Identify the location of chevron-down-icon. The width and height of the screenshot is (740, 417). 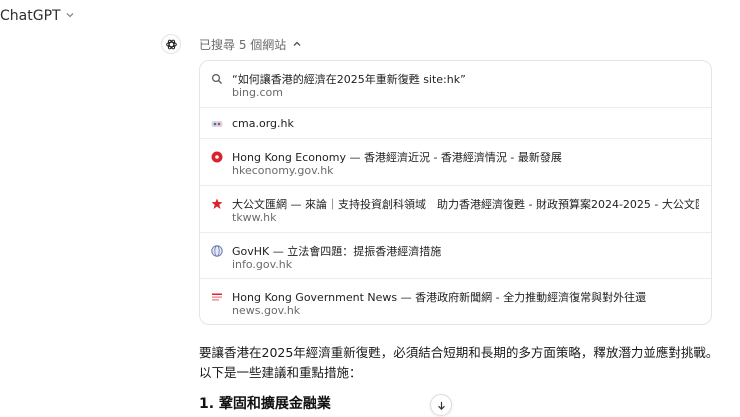
(70, 16).